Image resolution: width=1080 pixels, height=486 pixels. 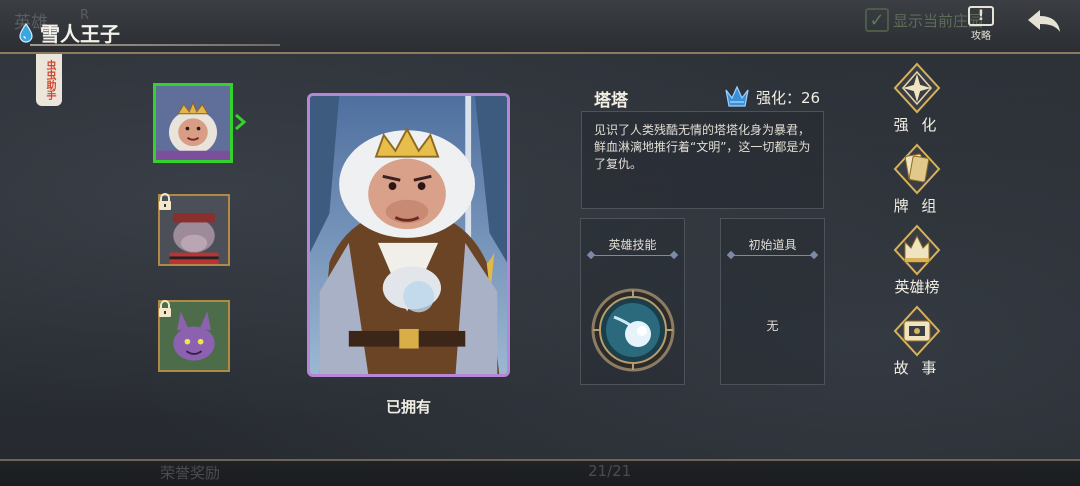 What do you see at coordinates (877, 20) in the screenshot?
I see `check-icon: ✓` at bounding box center [877, 20].